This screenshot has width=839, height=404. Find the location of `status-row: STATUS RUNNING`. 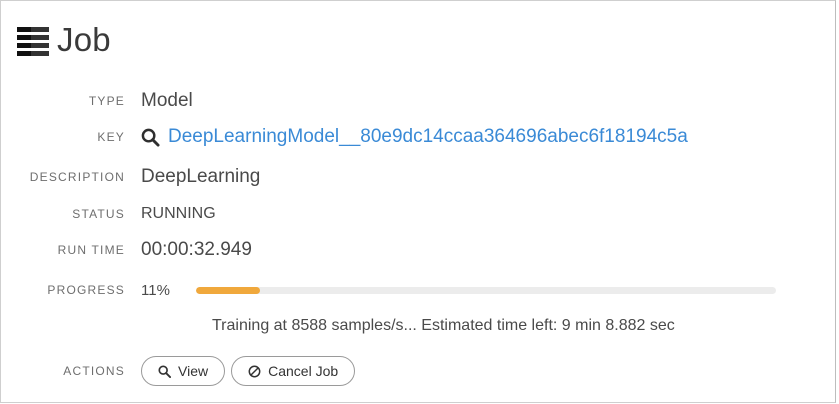

status-row: STATUS RUNNING is located at coordinates (108, 214).